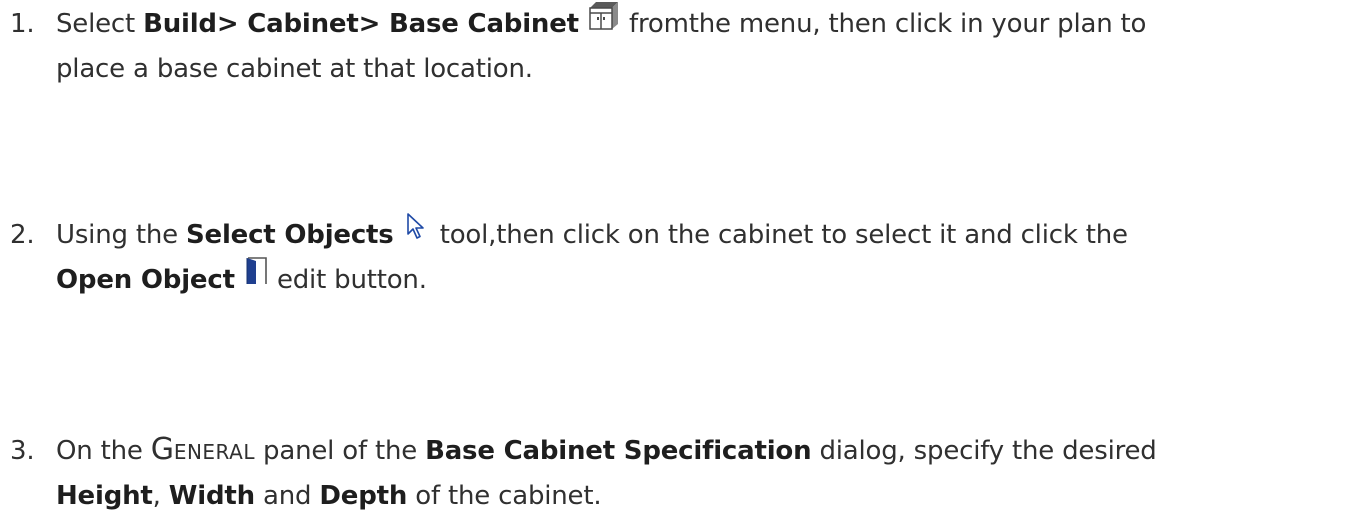  Describe the element at coordinates (417, 233) in the screenshot. I see `select-arrow-icon` at that location.